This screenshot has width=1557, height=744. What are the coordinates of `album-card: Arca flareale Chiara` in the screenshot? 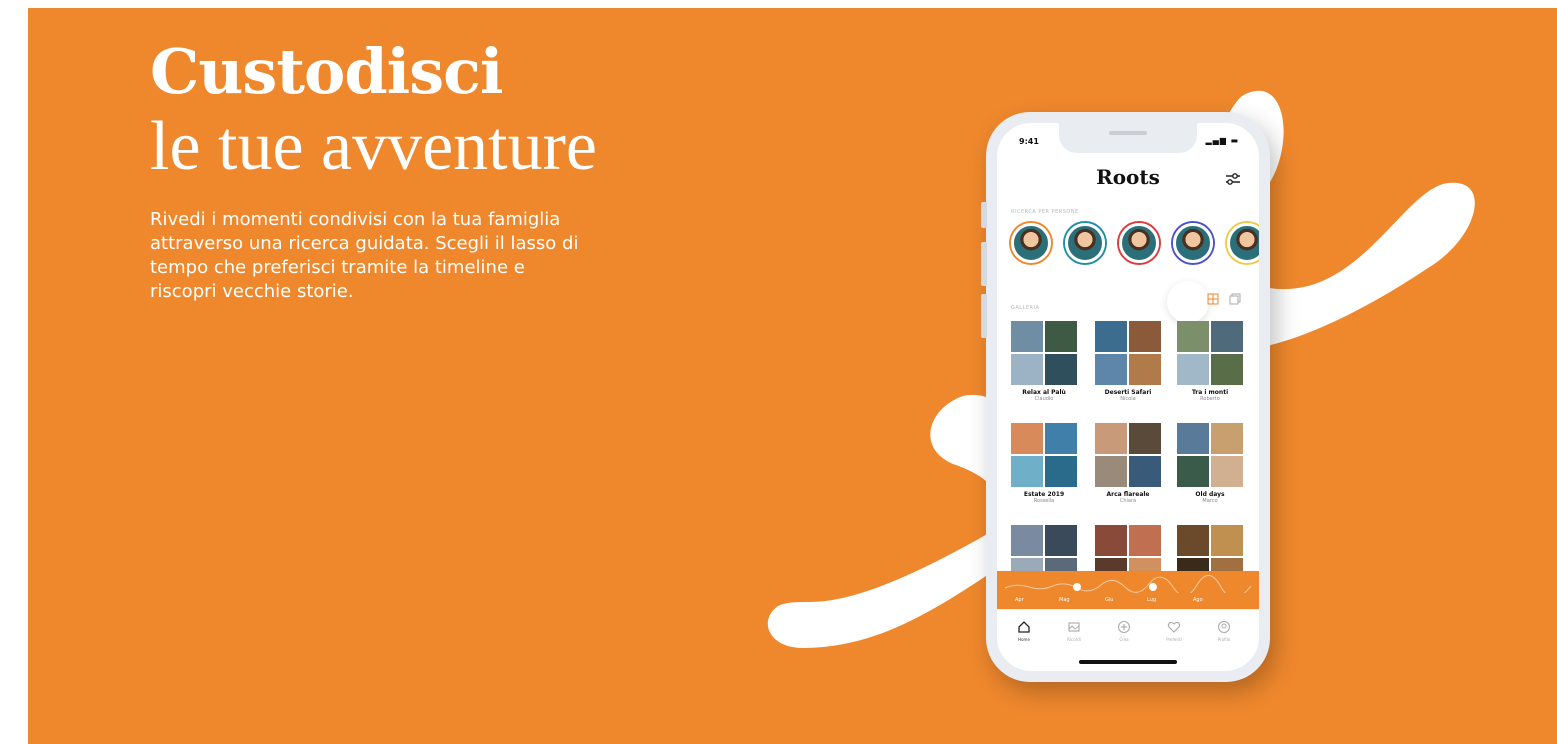 It's located at (1128, 463).